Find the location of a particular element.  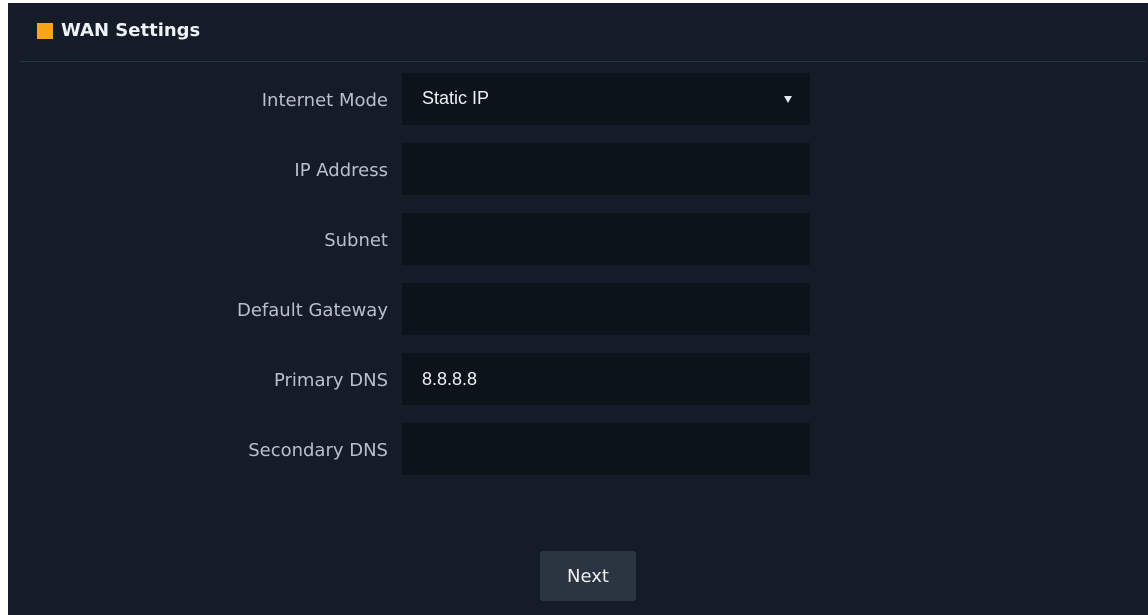

subnet-label: Subnet is located at coordinates (356, 240).